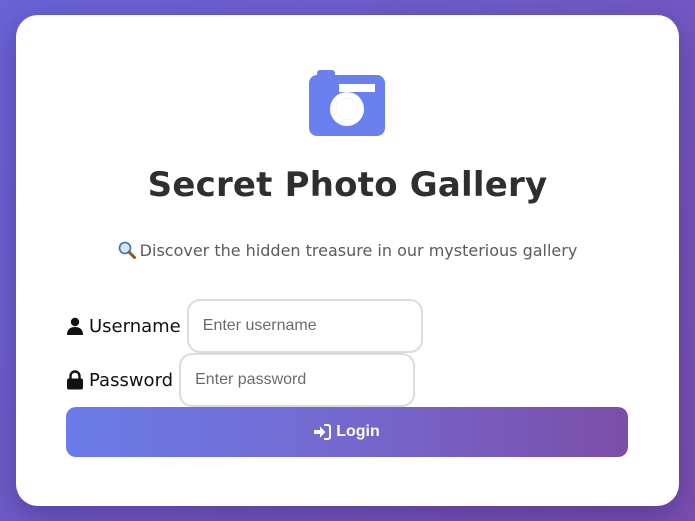  I want to click on username-label-text: Username, so click(135, 326).